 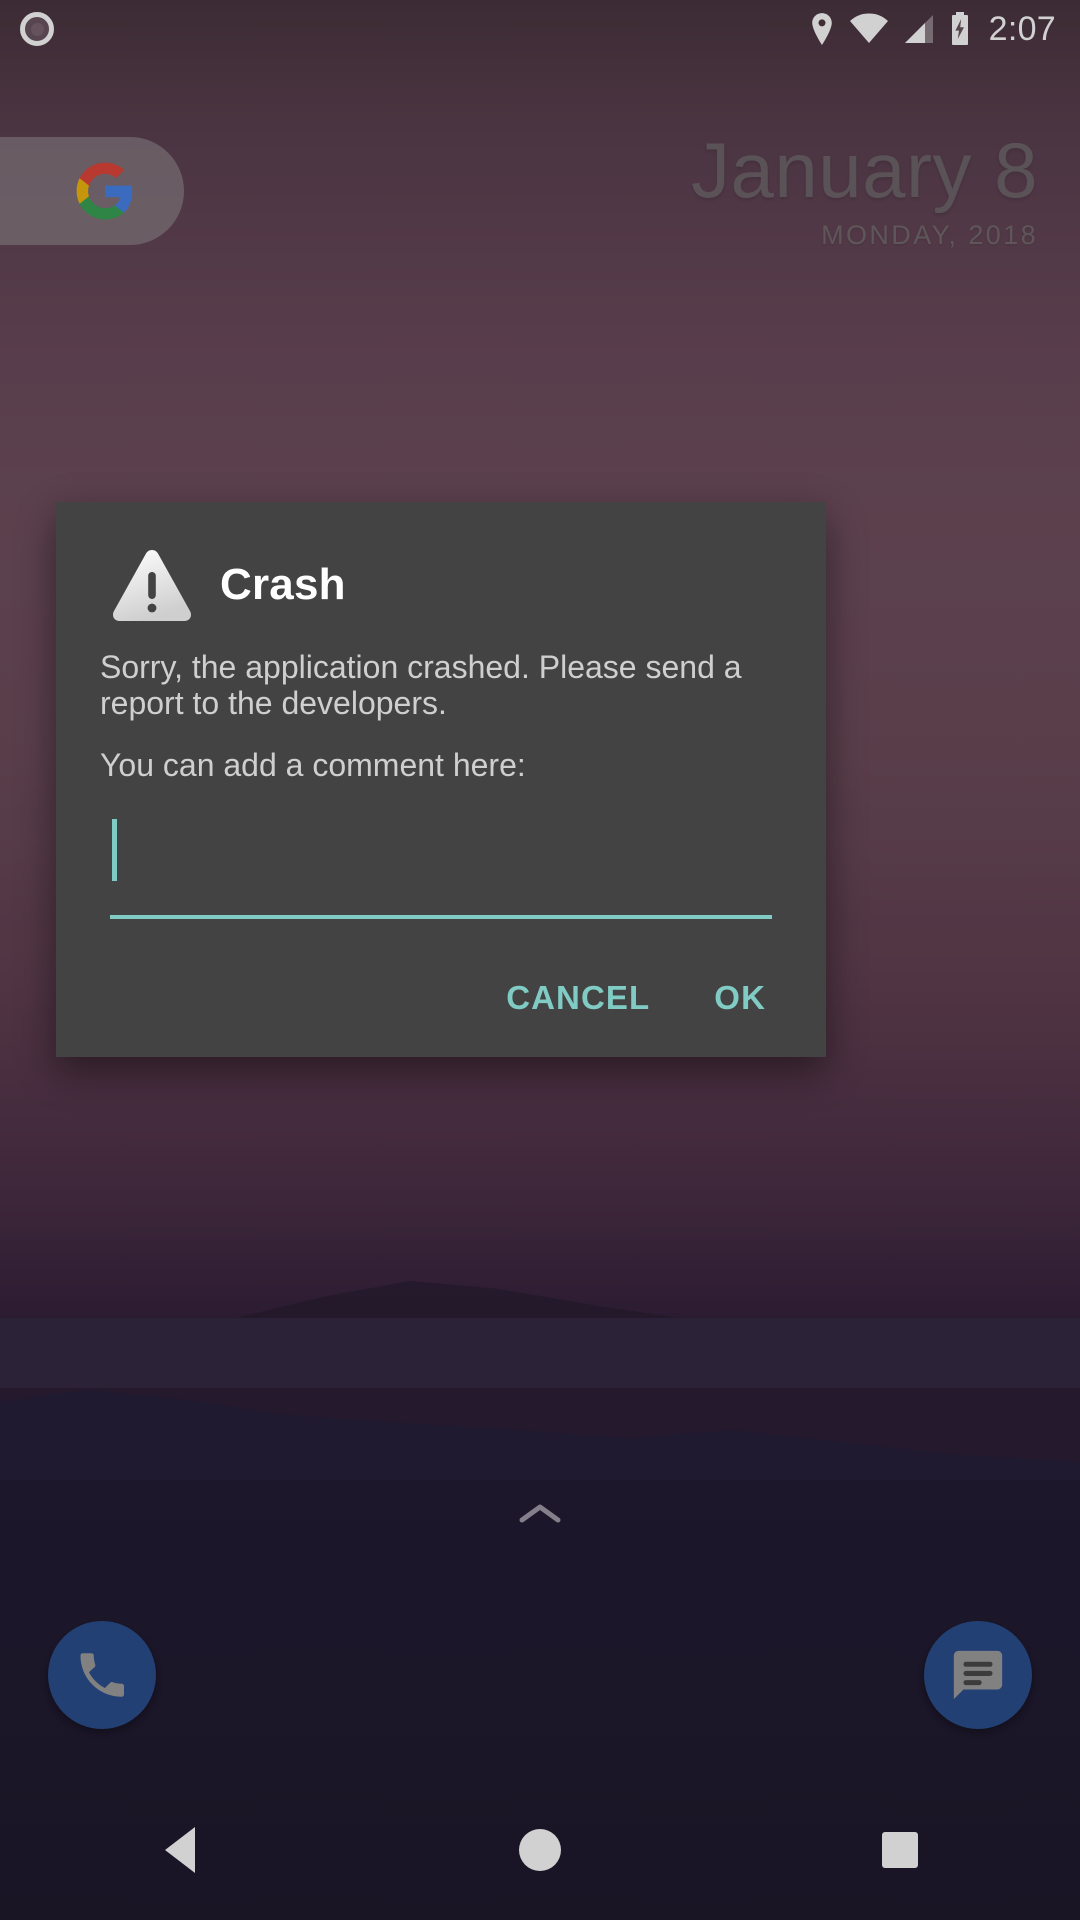 What do you see at coordinates (152, 585) in the screenshot?
I see `warning-triangle-icon` at bounding box center [152, 585].